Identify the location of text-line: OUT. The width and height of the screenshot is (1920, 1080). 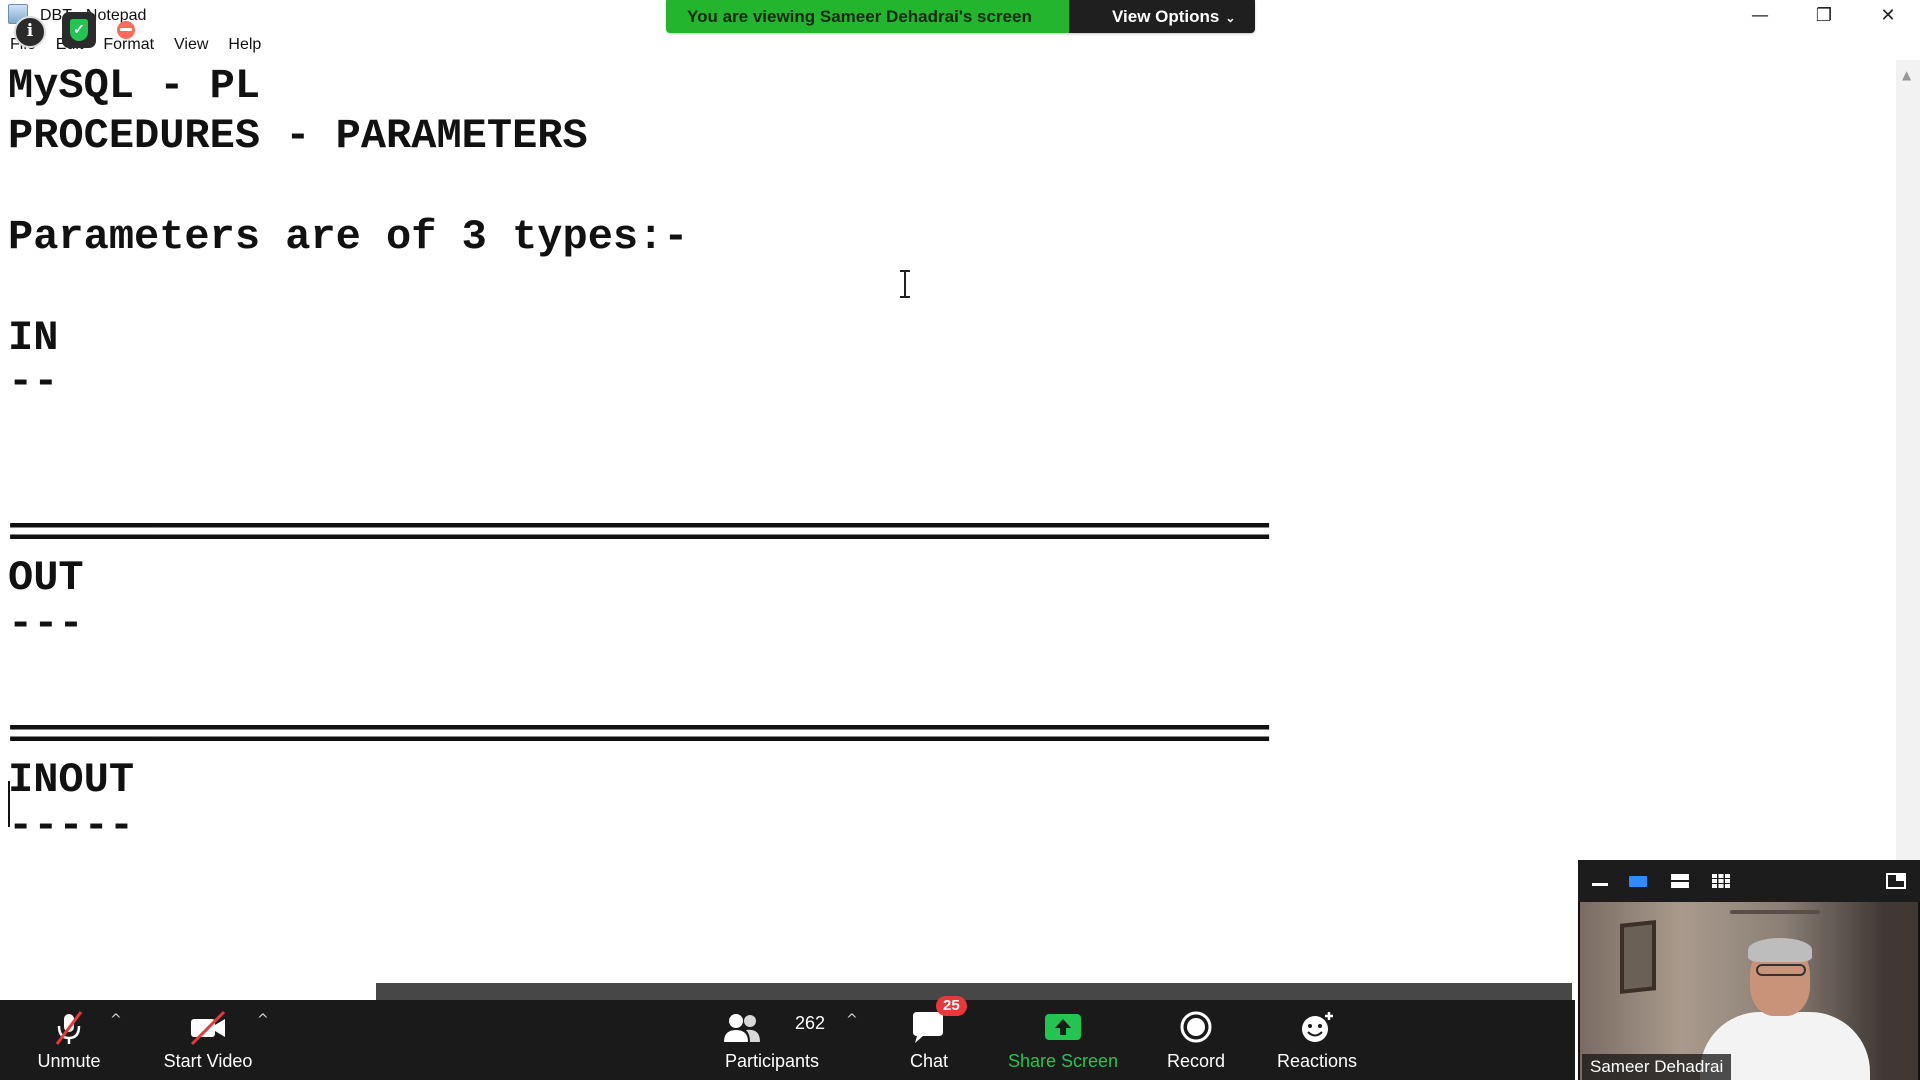
(46, 578).